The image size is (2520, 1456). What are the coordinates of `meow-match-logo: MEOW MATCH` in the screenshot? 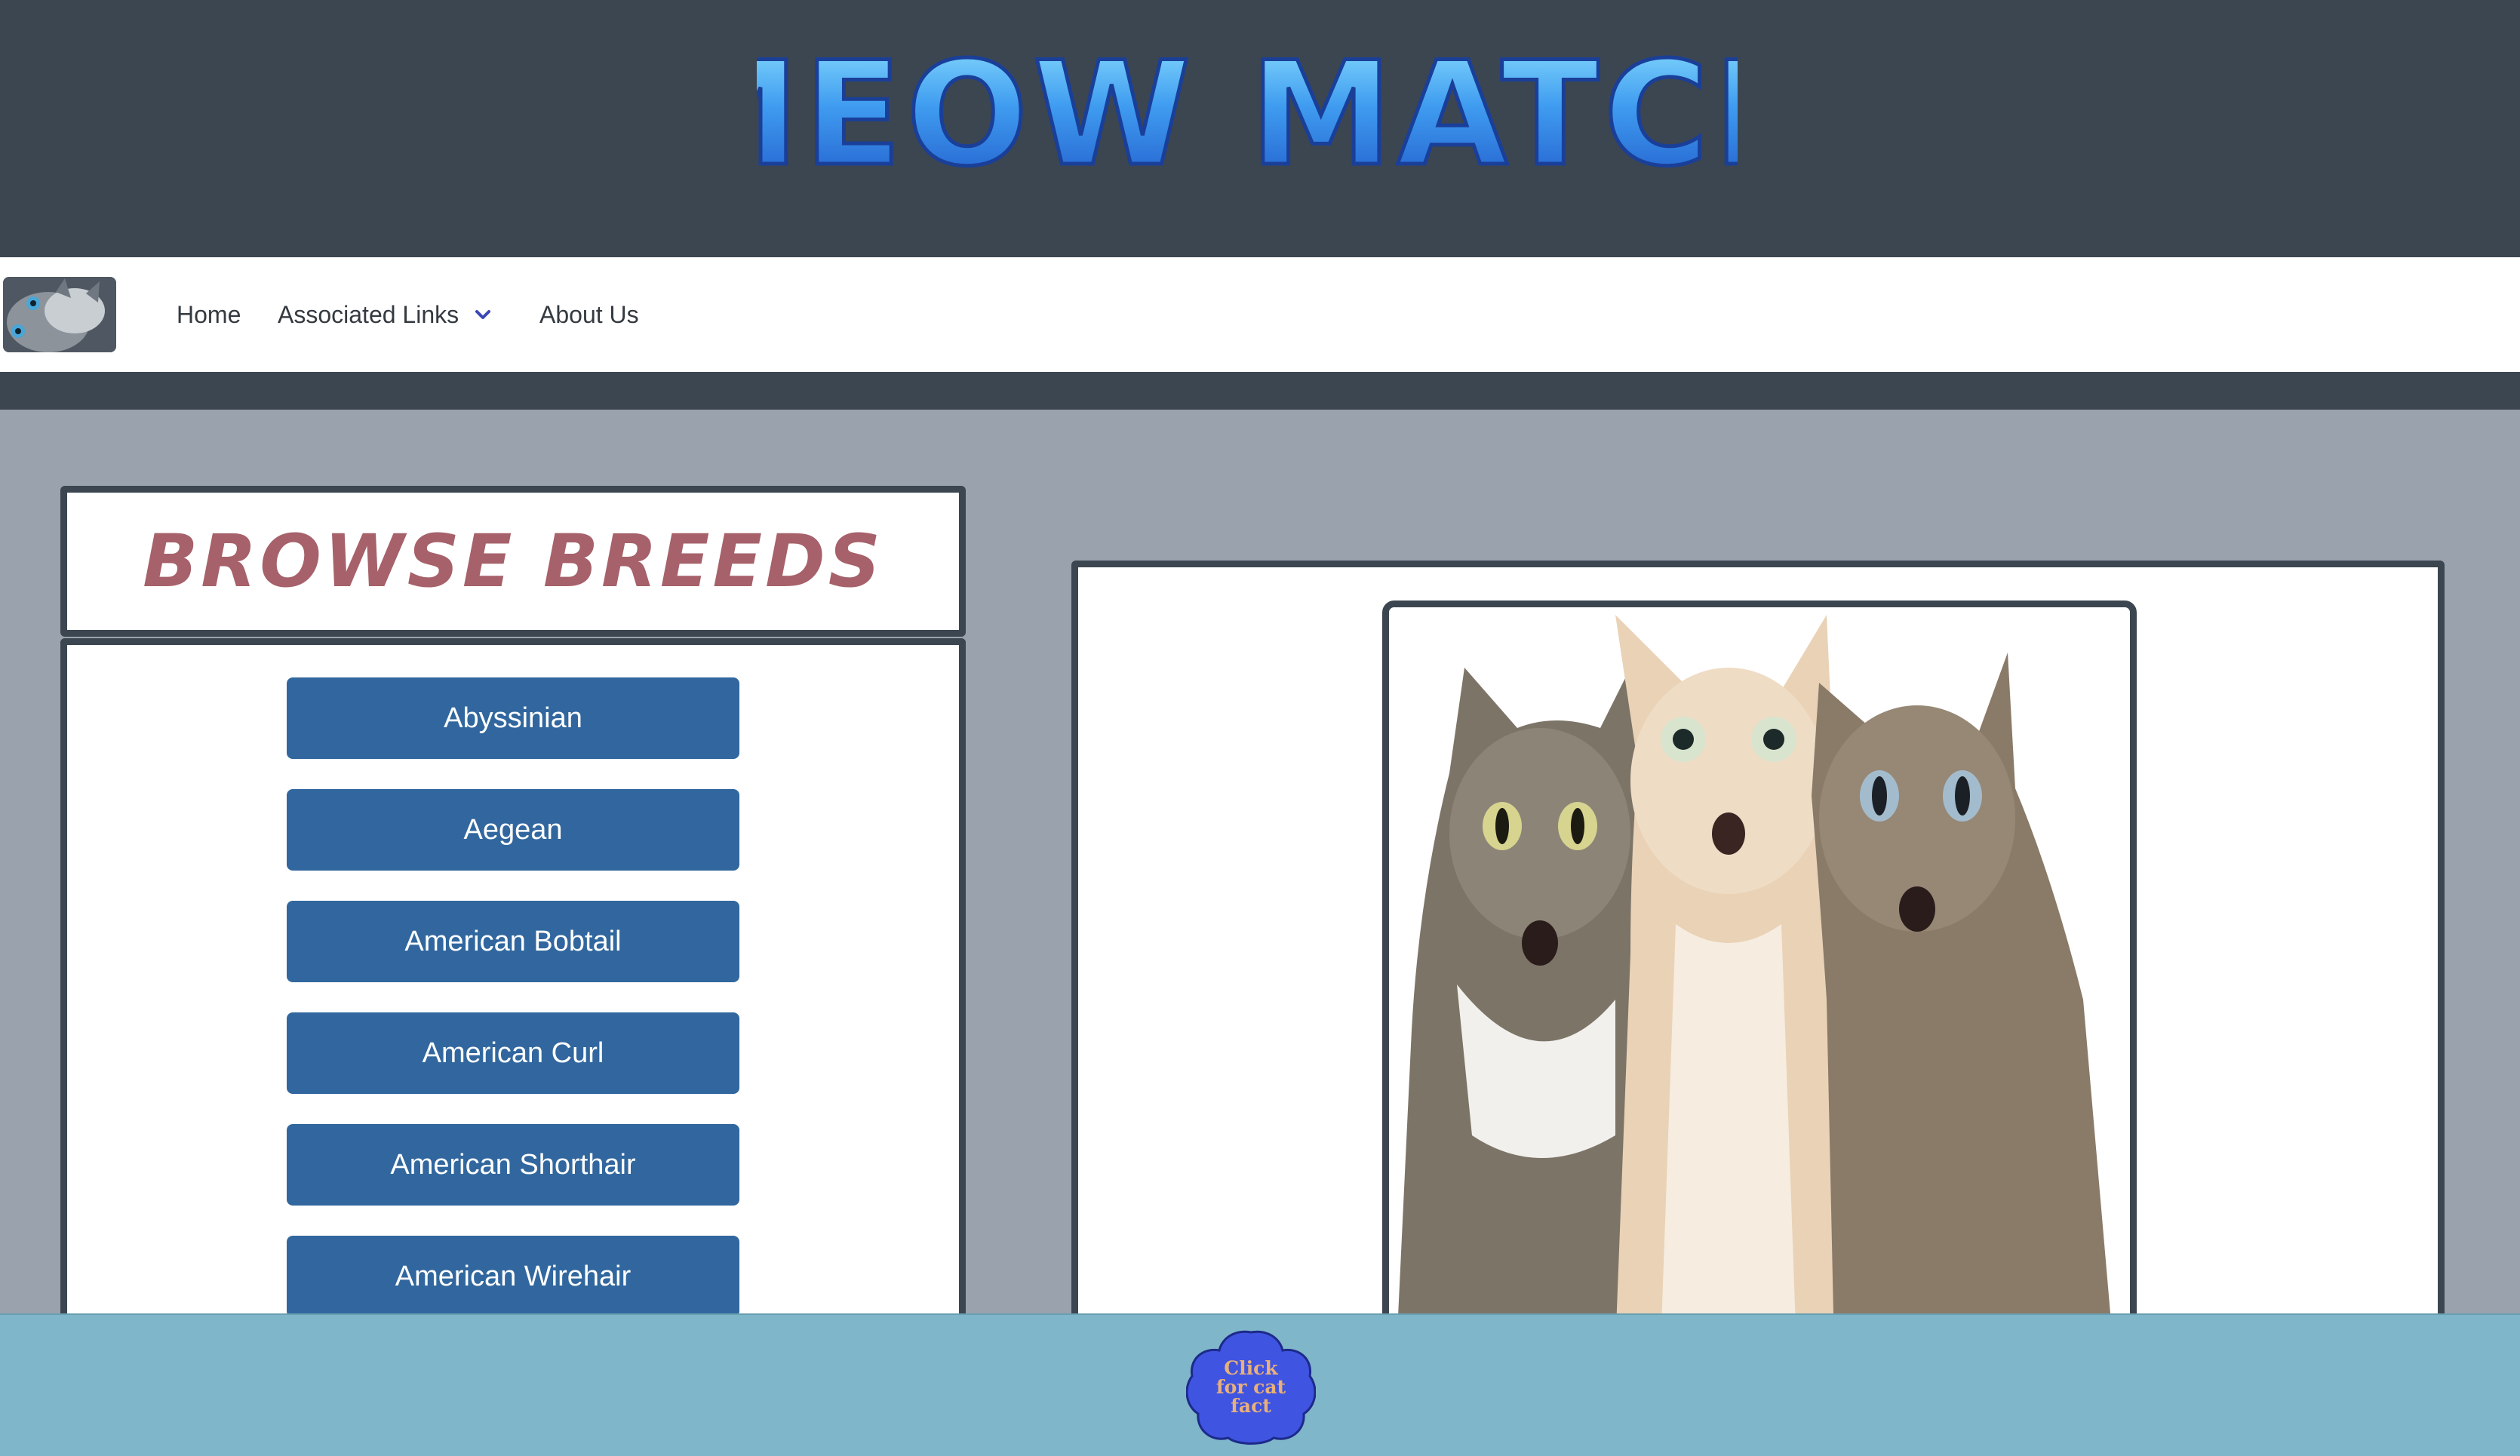 It's located at (1247, 117).